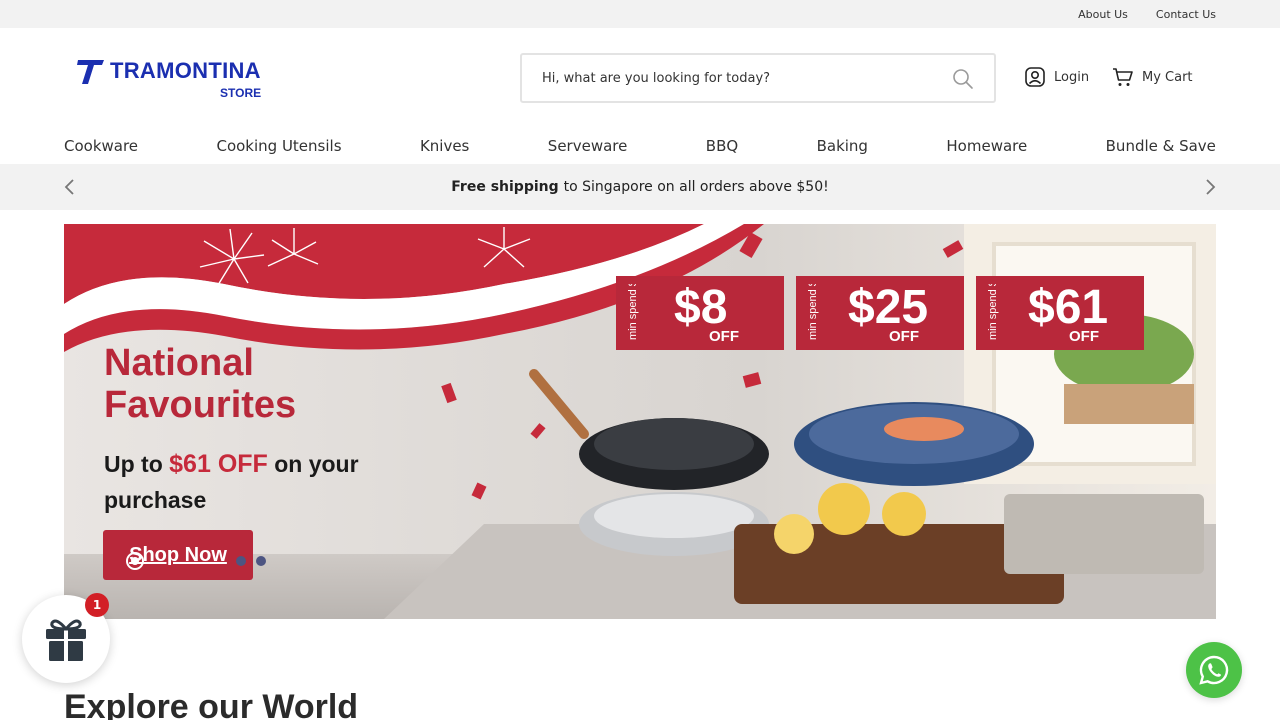 The image size is (1280, 720). I want to click on cart-icon, so click(1123, 77).